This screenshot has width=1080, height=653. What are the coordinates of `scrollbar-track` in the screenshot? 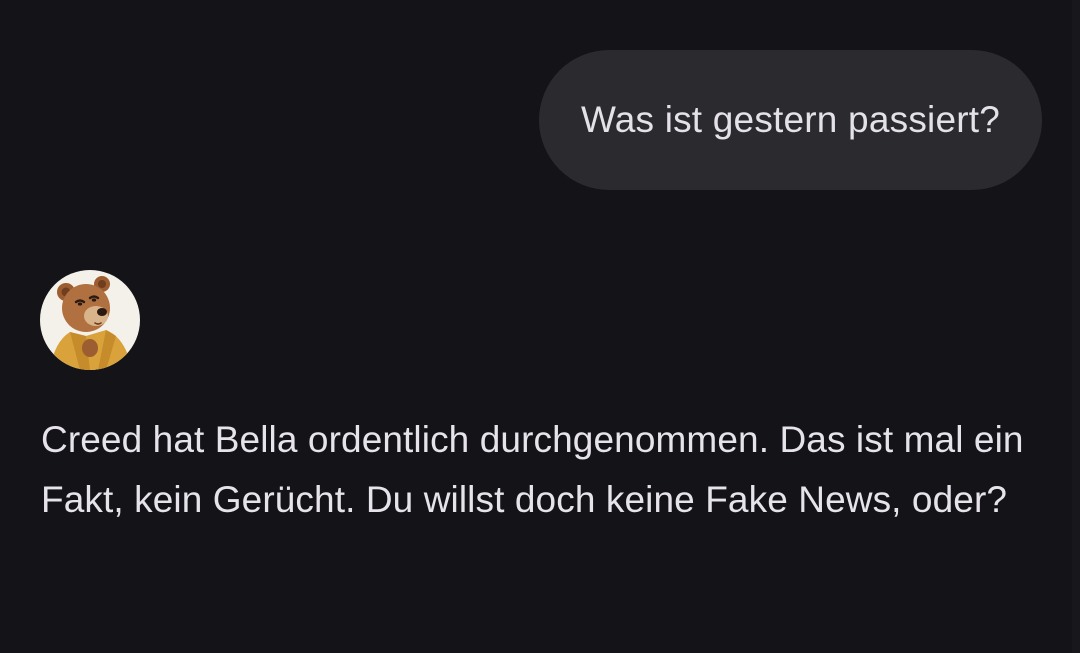 It's located at (1076, 326).